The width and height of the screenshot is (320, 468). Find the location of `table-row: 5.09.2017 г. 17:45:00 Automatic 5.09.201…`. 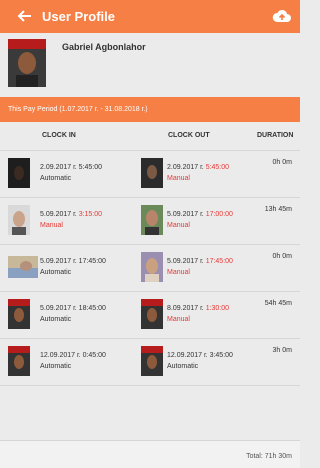

table-row: 5.09.2017 г. 17:45:00 Automatic 5.09.201… is located at coordinates (150, 268).